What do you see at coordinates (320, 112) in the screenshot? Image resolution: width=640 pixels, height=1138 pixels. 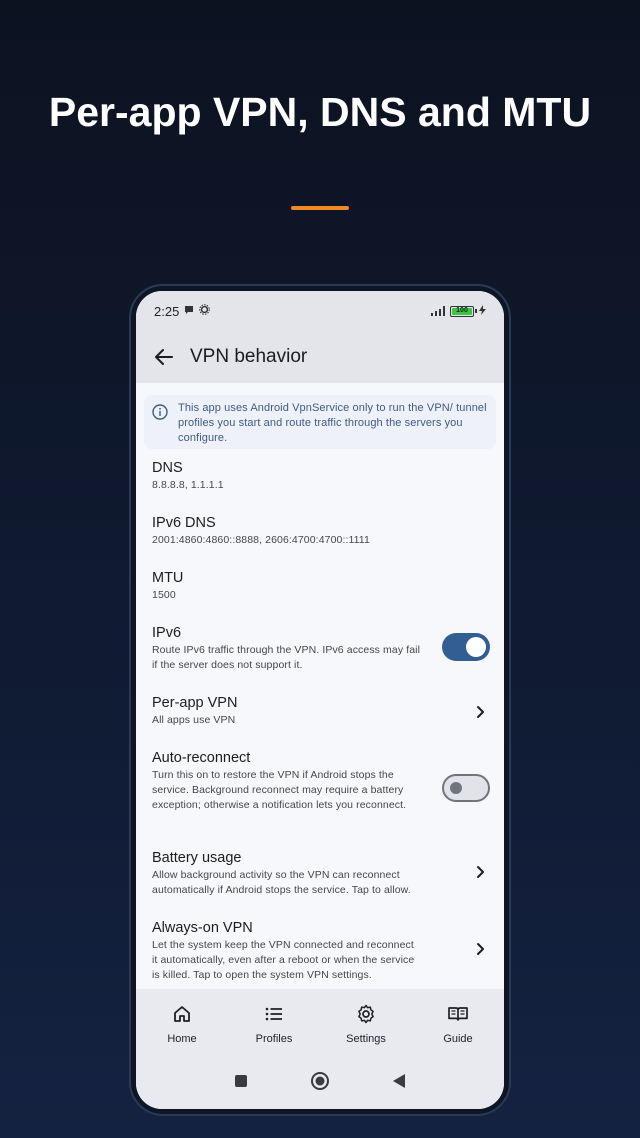 I see `promo-headline: Per-app VPN, DNS and MTU` at bounding box center [320, 112].